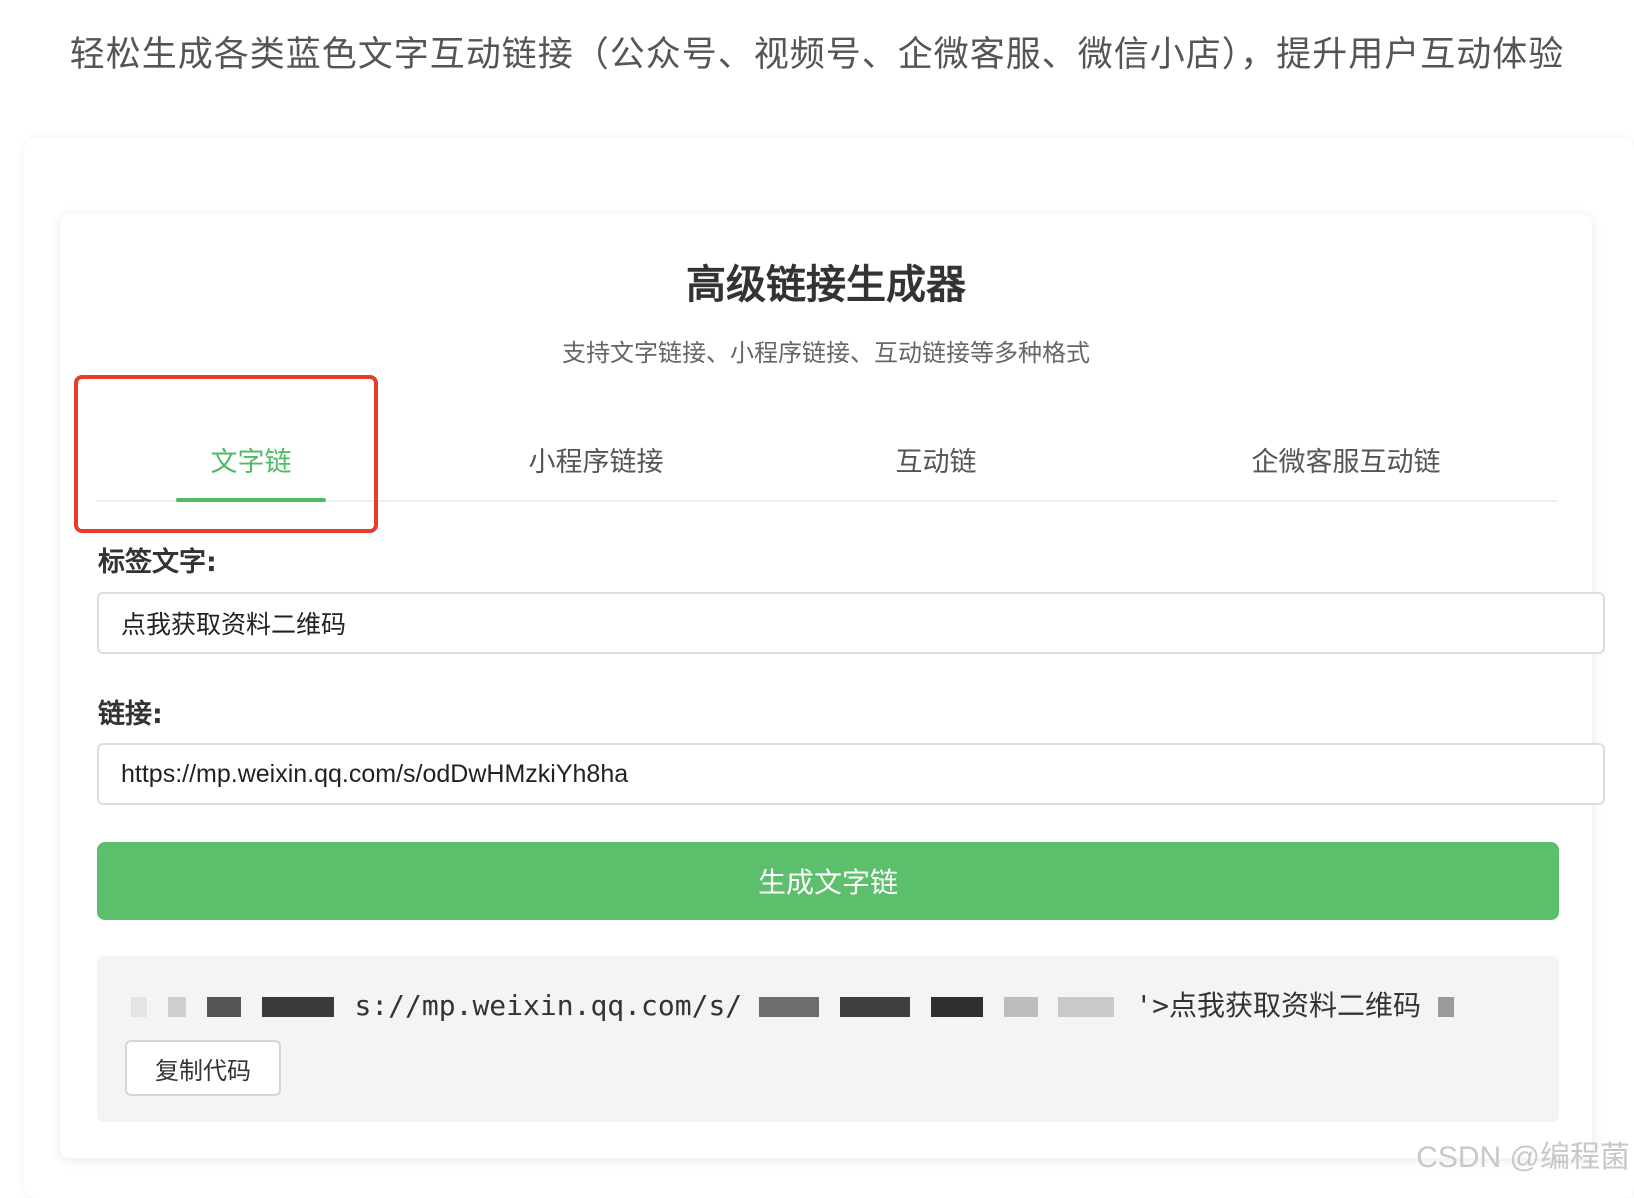 This screenshot has height=1198, width=1634. I want to click on watermark: CSDN @编程菌, so click(1523, 1157).